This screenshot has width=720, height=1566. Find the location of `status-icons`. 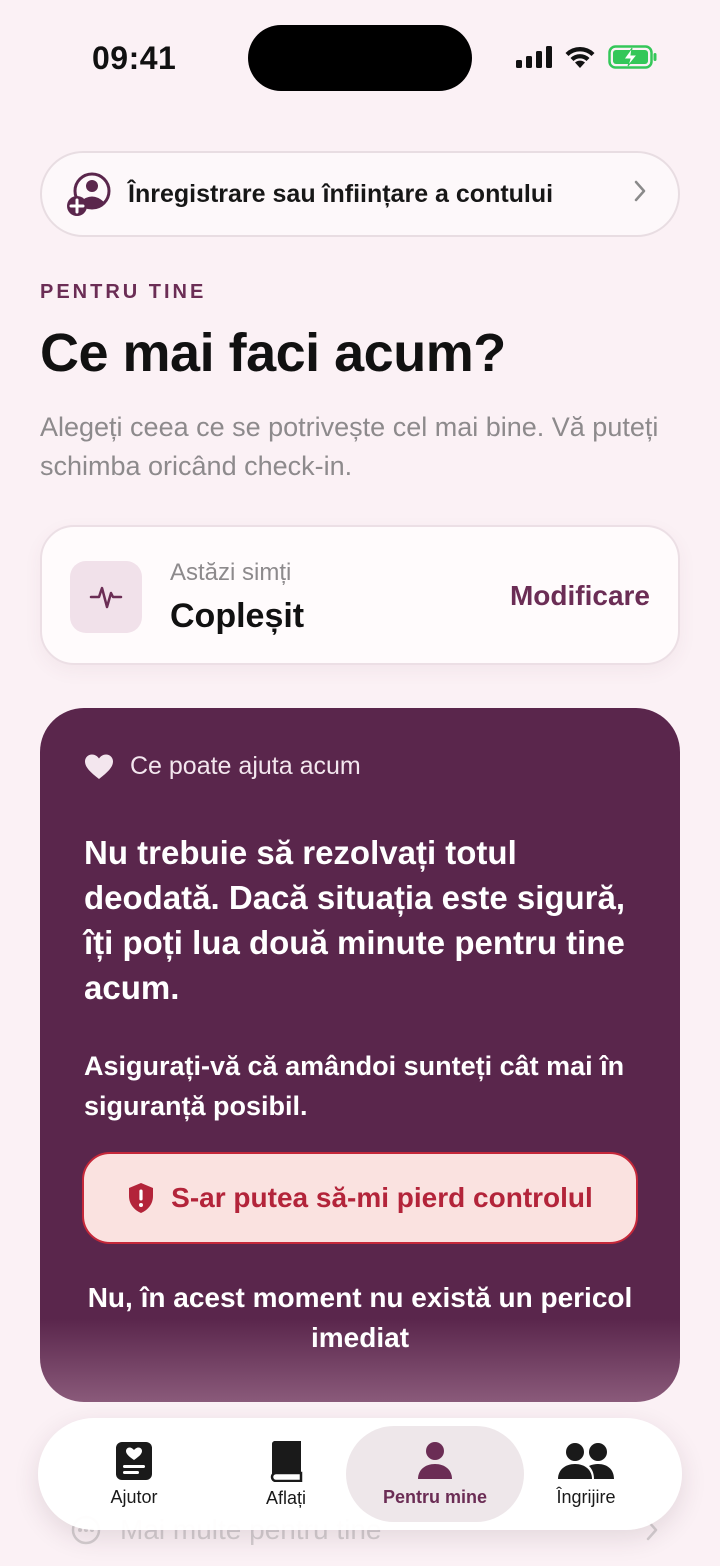

status-icons is located at coordinates (587, 57).